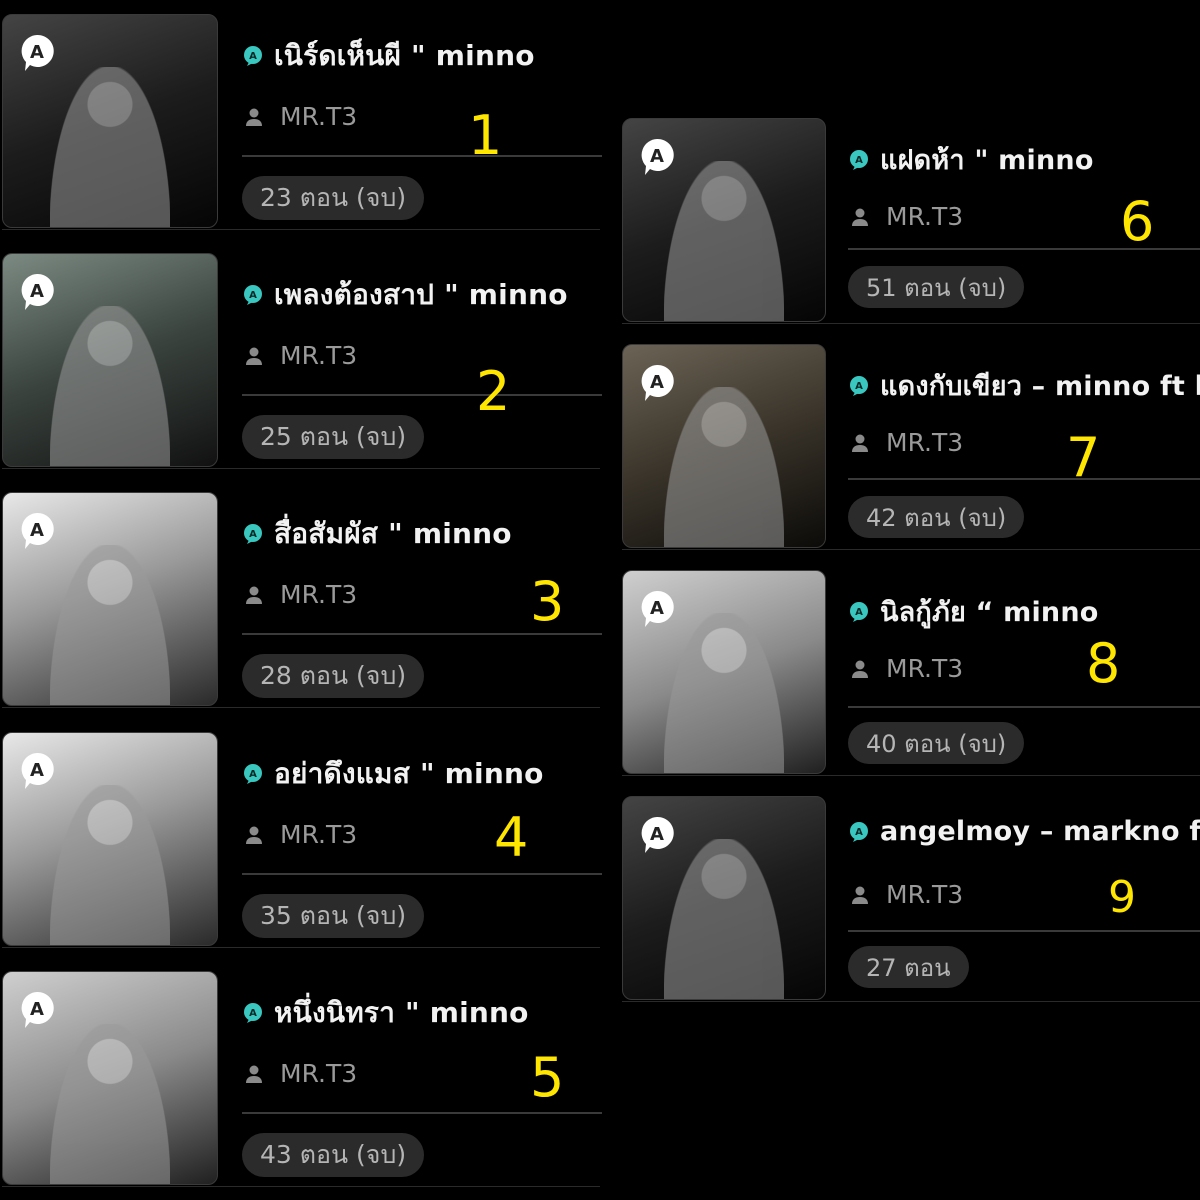 Image resolution: width=1200 pixels, height=1200 pixels. What do you see at coordinates (493, 391) in the screenshot?
I see `story-number: 2` at bounding box center [493, 391].